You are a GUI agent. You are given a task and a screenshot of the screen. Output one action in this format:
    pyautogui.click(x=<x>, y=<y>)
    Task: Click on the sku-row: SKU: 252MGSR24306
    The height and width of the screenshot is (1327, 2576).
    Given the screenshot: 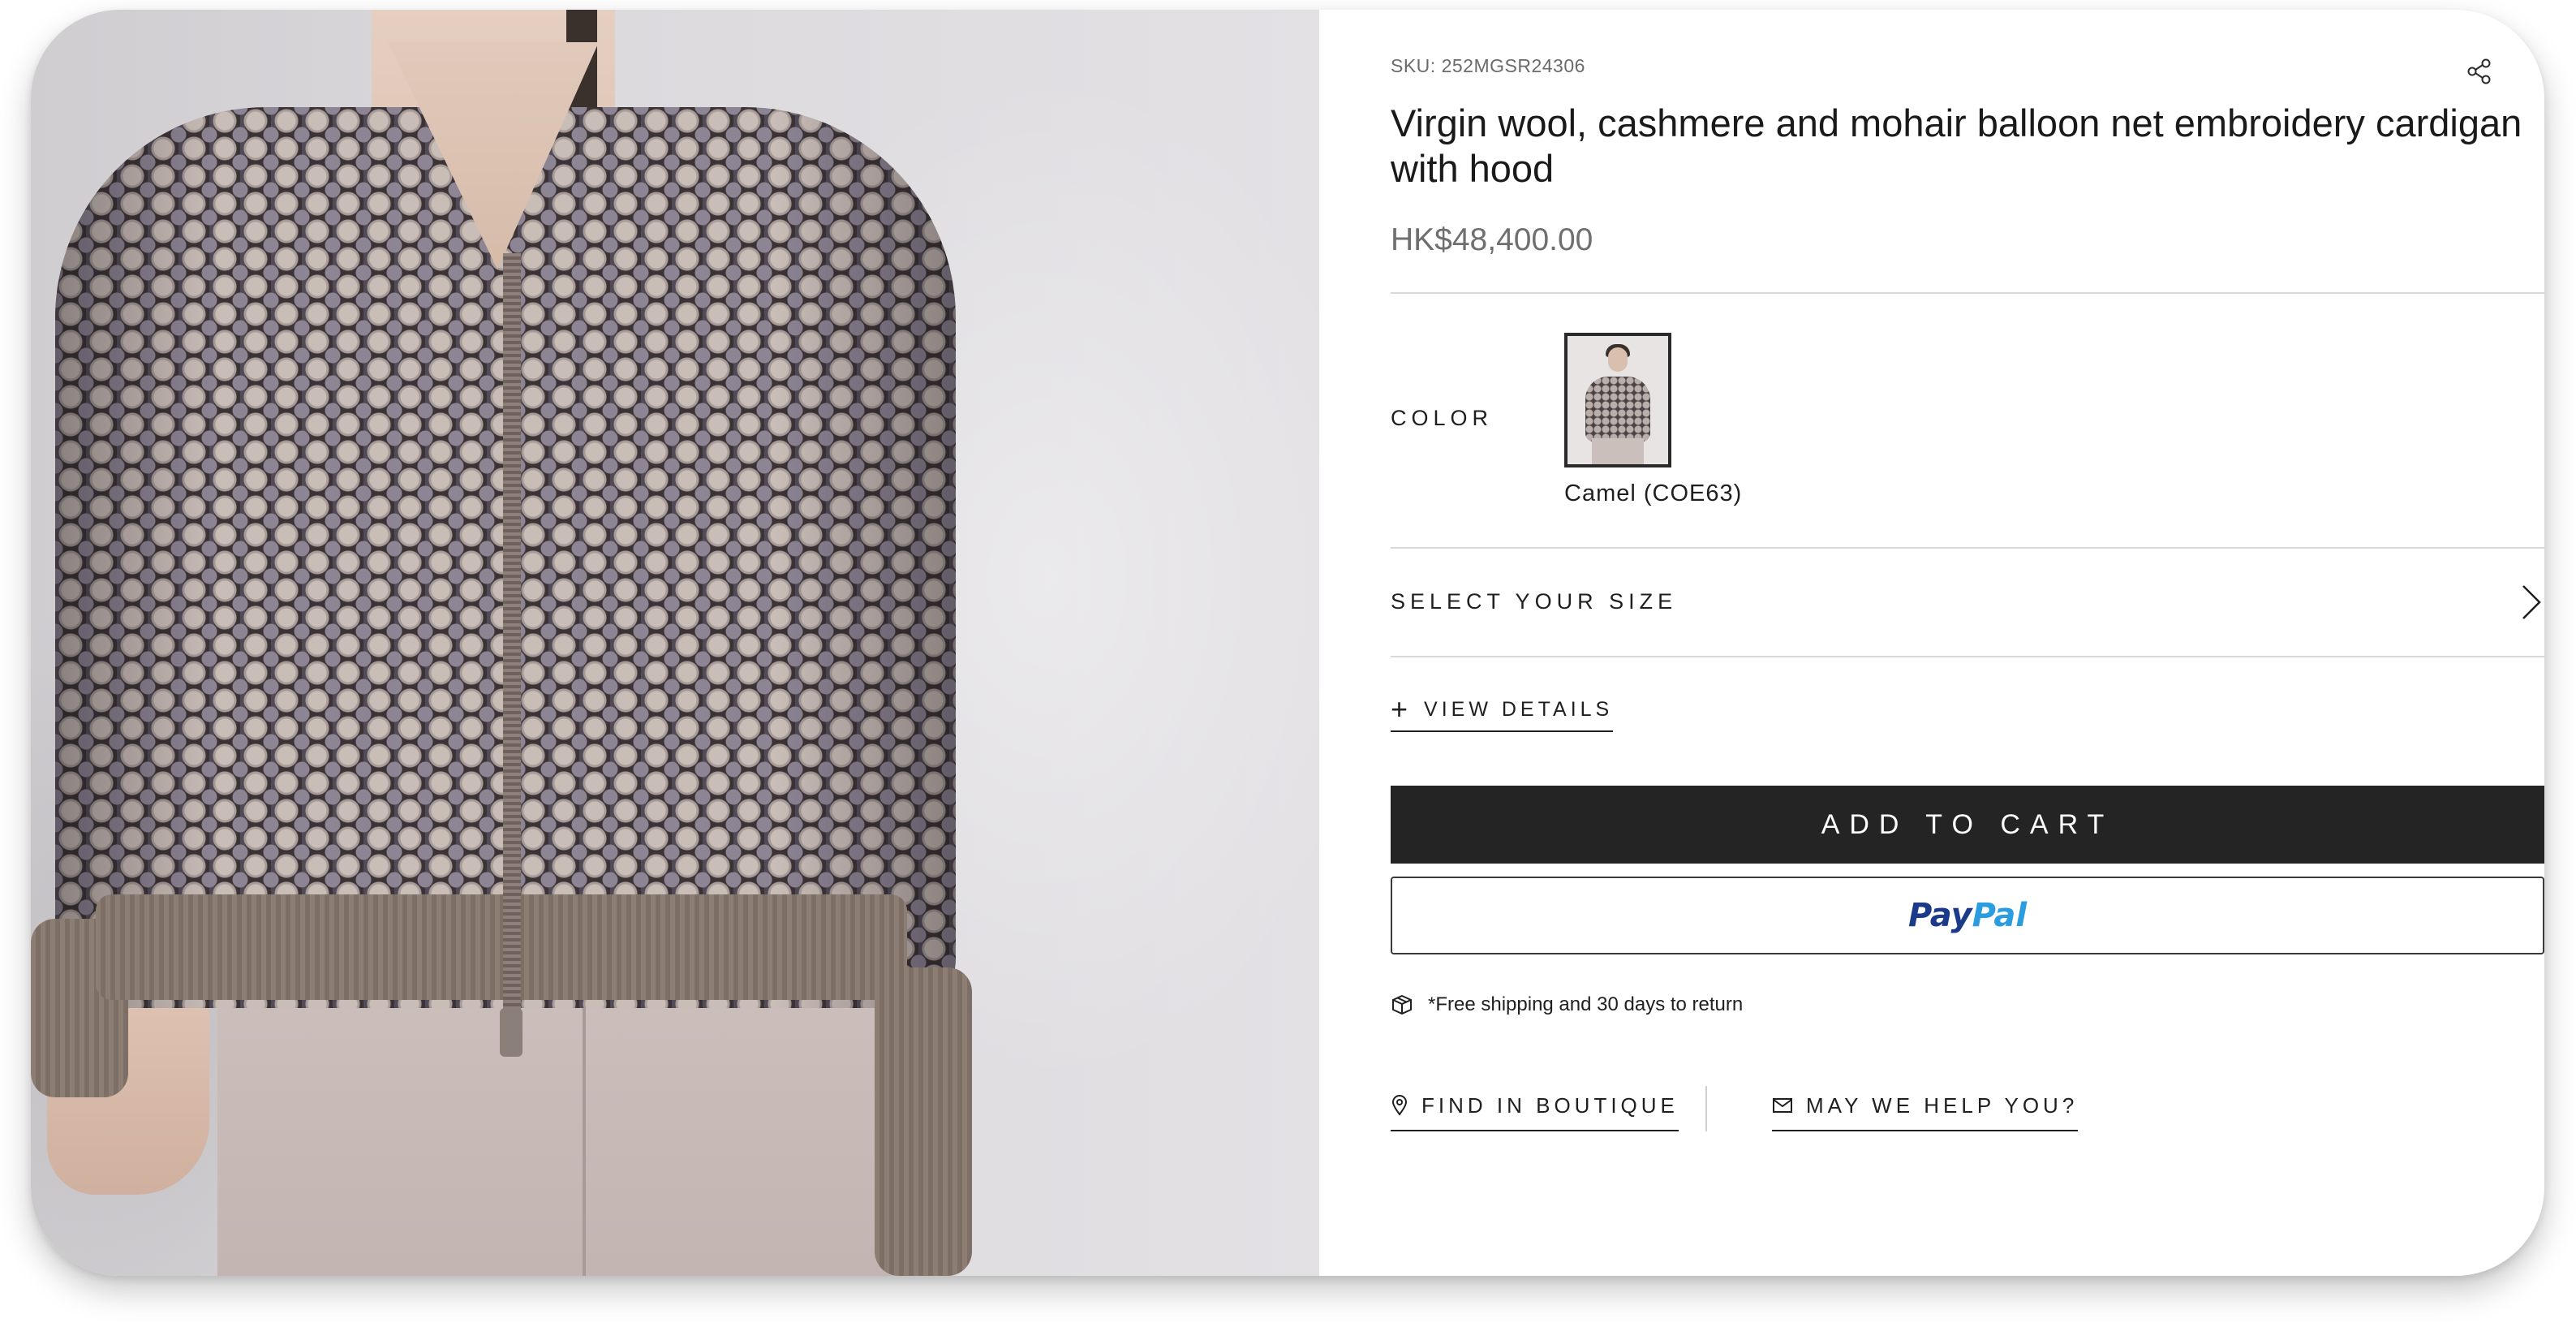 What is the action you would take?
    pyautogui.click(x=1959, y=71)
    